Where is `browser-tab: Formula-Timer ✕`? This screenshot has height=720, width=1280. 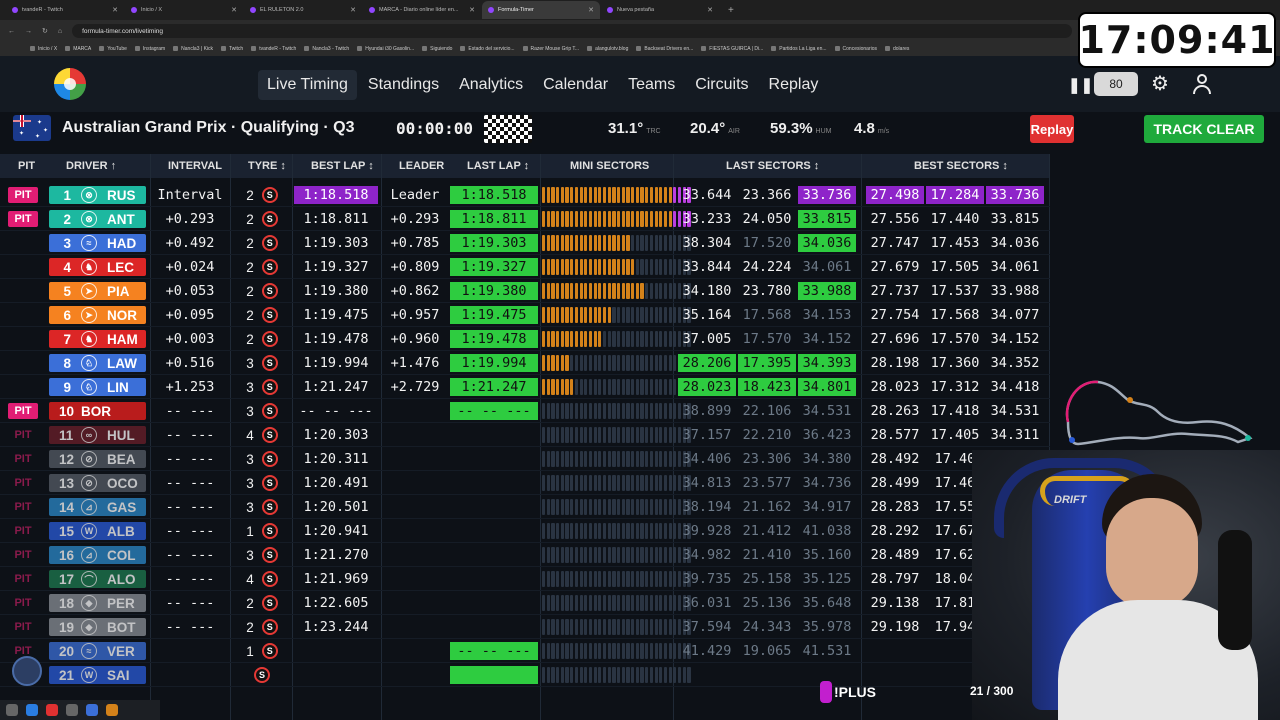 browser-tab: Formula-Timer ✕ is located at coordinates (541, 10).